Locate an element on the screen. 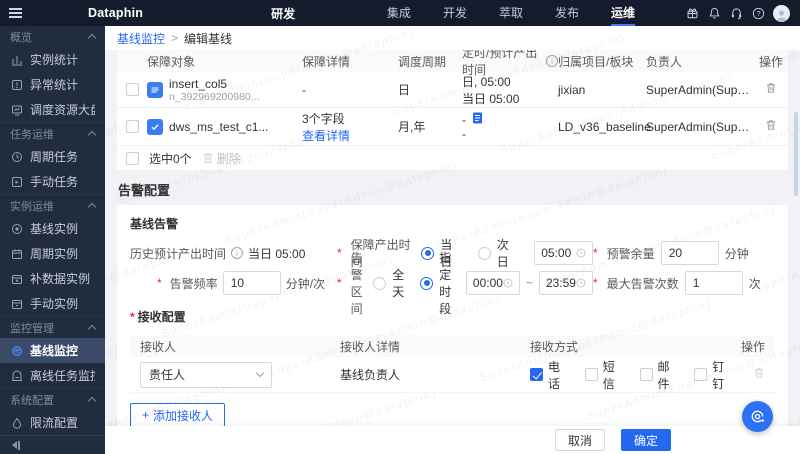  section-header-task-ops: 任务运维 is located at coordinates (52, 133).